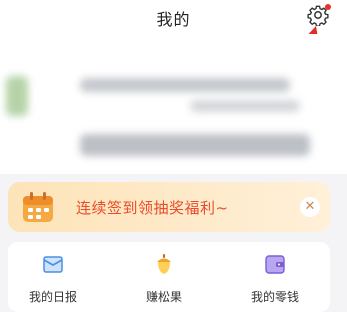 Image resolution: width=347 pixels, height=312 pixels. I want to click on avatar, so click(17, 96).